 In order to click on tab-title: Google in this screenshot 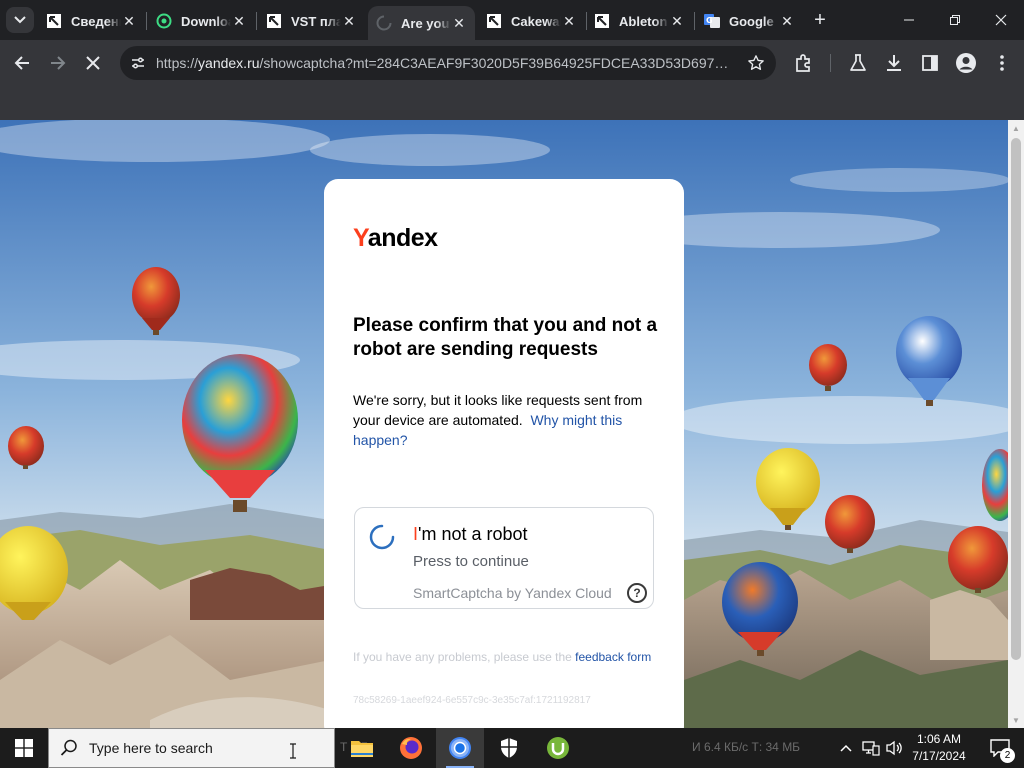, I will do `click(751, 21)`.